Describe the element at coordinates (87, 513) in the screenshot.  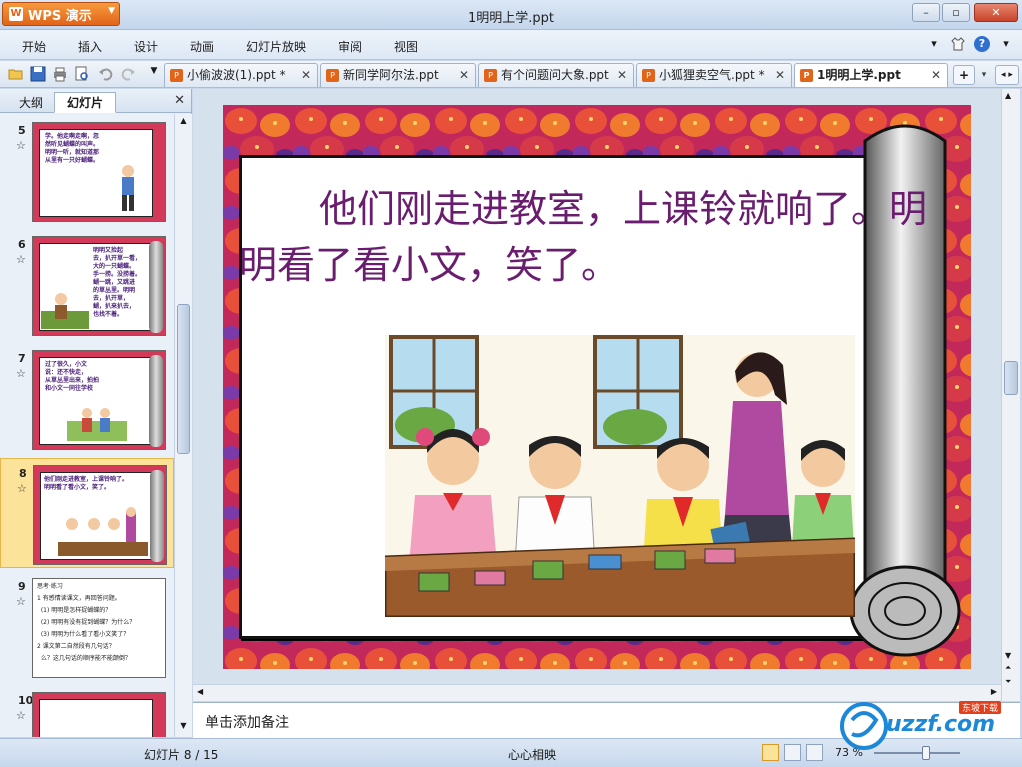
I see `slide-thumbnail-8: 8 ☆ 他们刚走进教室，上课铃响了。 明明看了看小文，笑了。` at that location.